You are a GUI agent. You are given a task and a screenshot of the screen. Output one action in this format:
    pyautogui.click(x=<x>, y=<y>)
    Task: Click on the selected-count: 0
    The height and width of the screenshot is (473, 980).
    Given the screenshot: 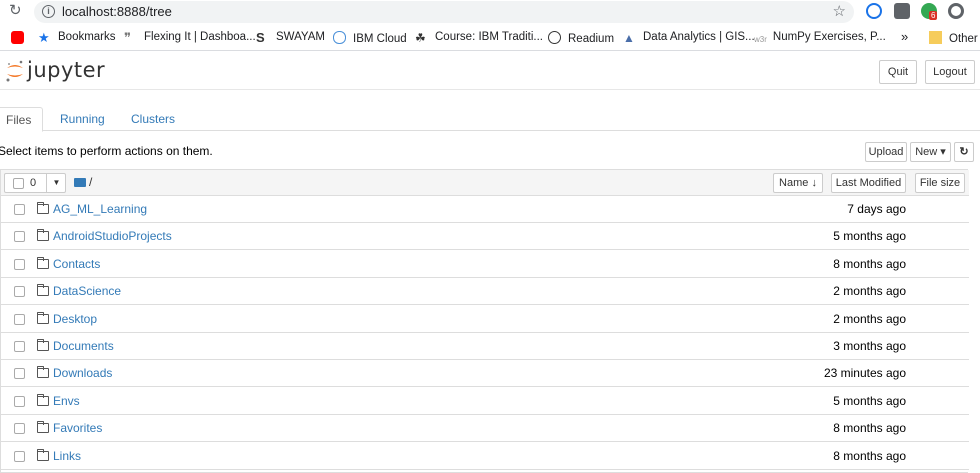 What is the action you would take?
    pyautogui.click(x=33, y=183)
    